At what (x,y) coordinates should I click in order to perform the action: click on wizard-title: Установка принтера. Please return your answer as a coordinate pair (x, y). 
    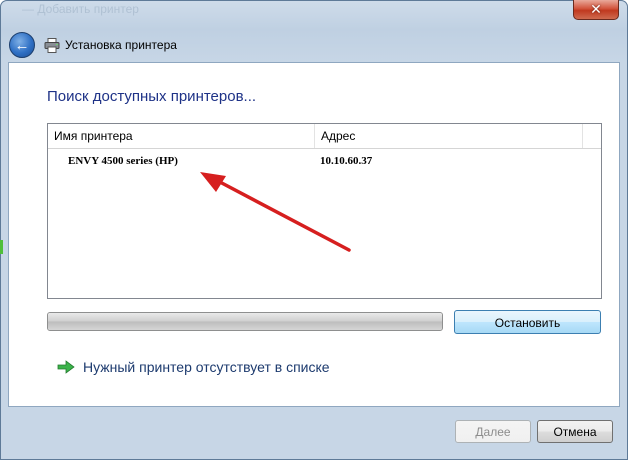
    Looking at the image, I should click on (121, 45).